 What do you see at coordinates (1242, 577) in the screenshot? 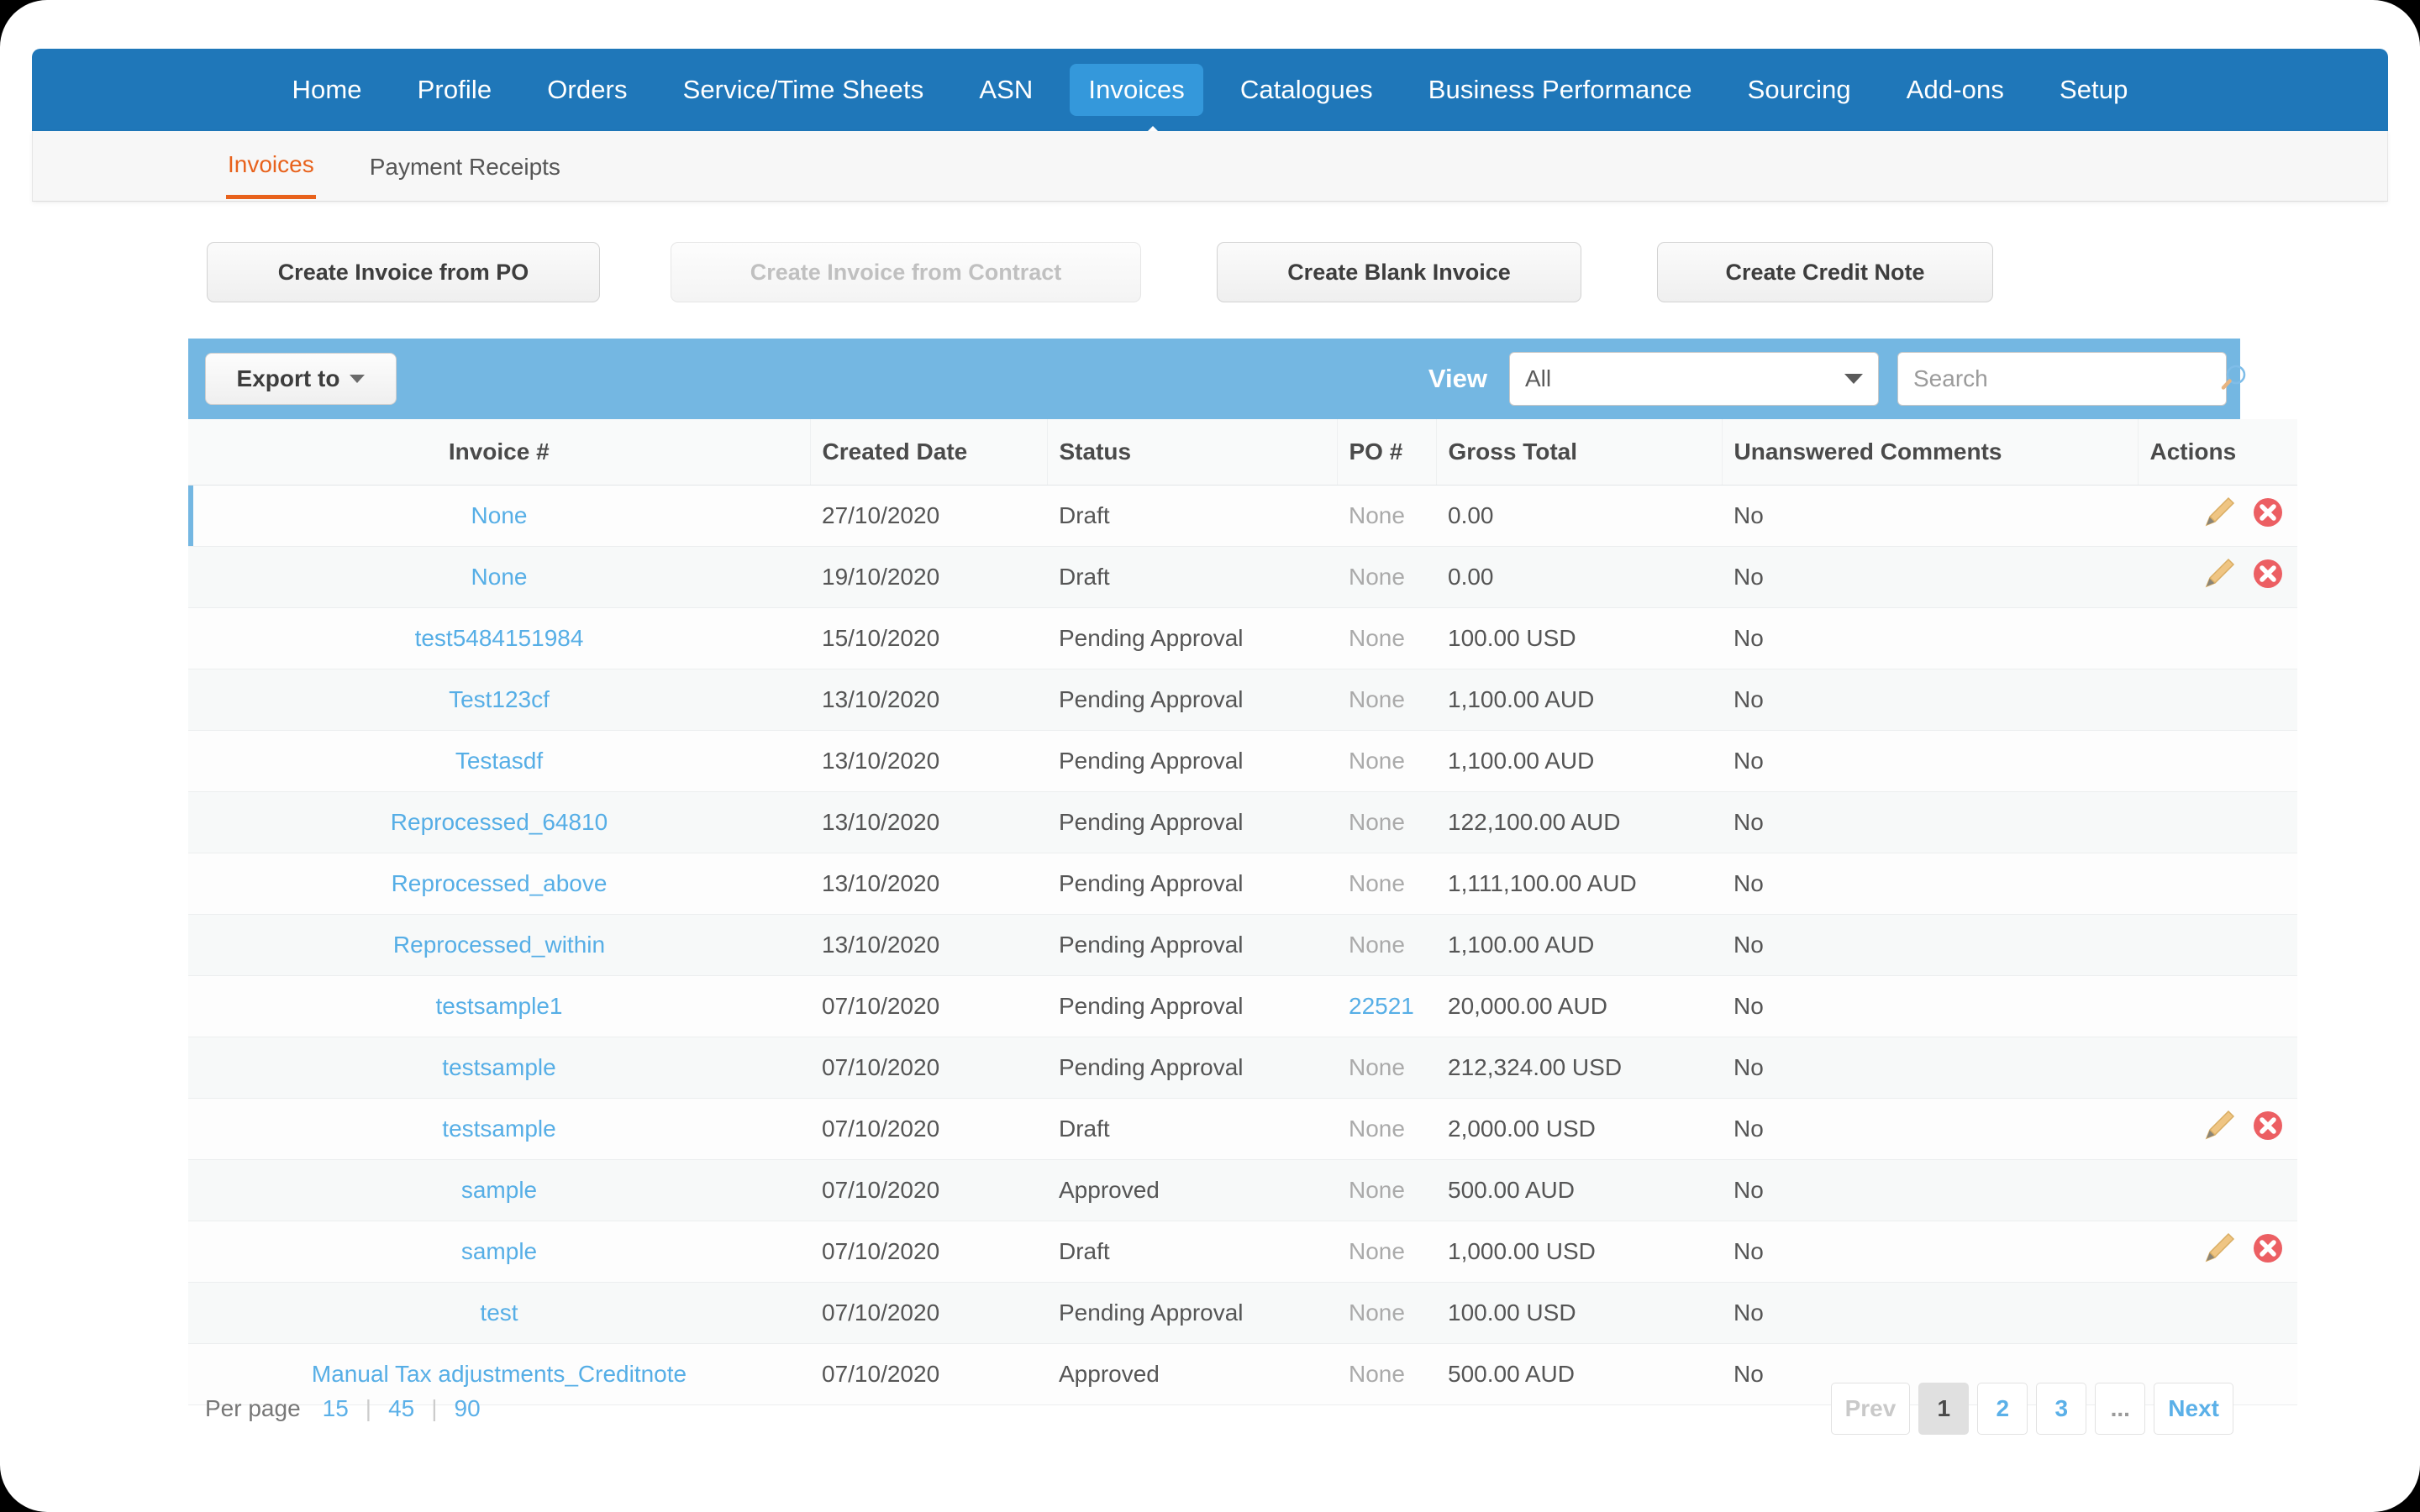
I see `table-row: None 19/10/2020 Draft None 0.00 No` at bounding box center [1242, 577].